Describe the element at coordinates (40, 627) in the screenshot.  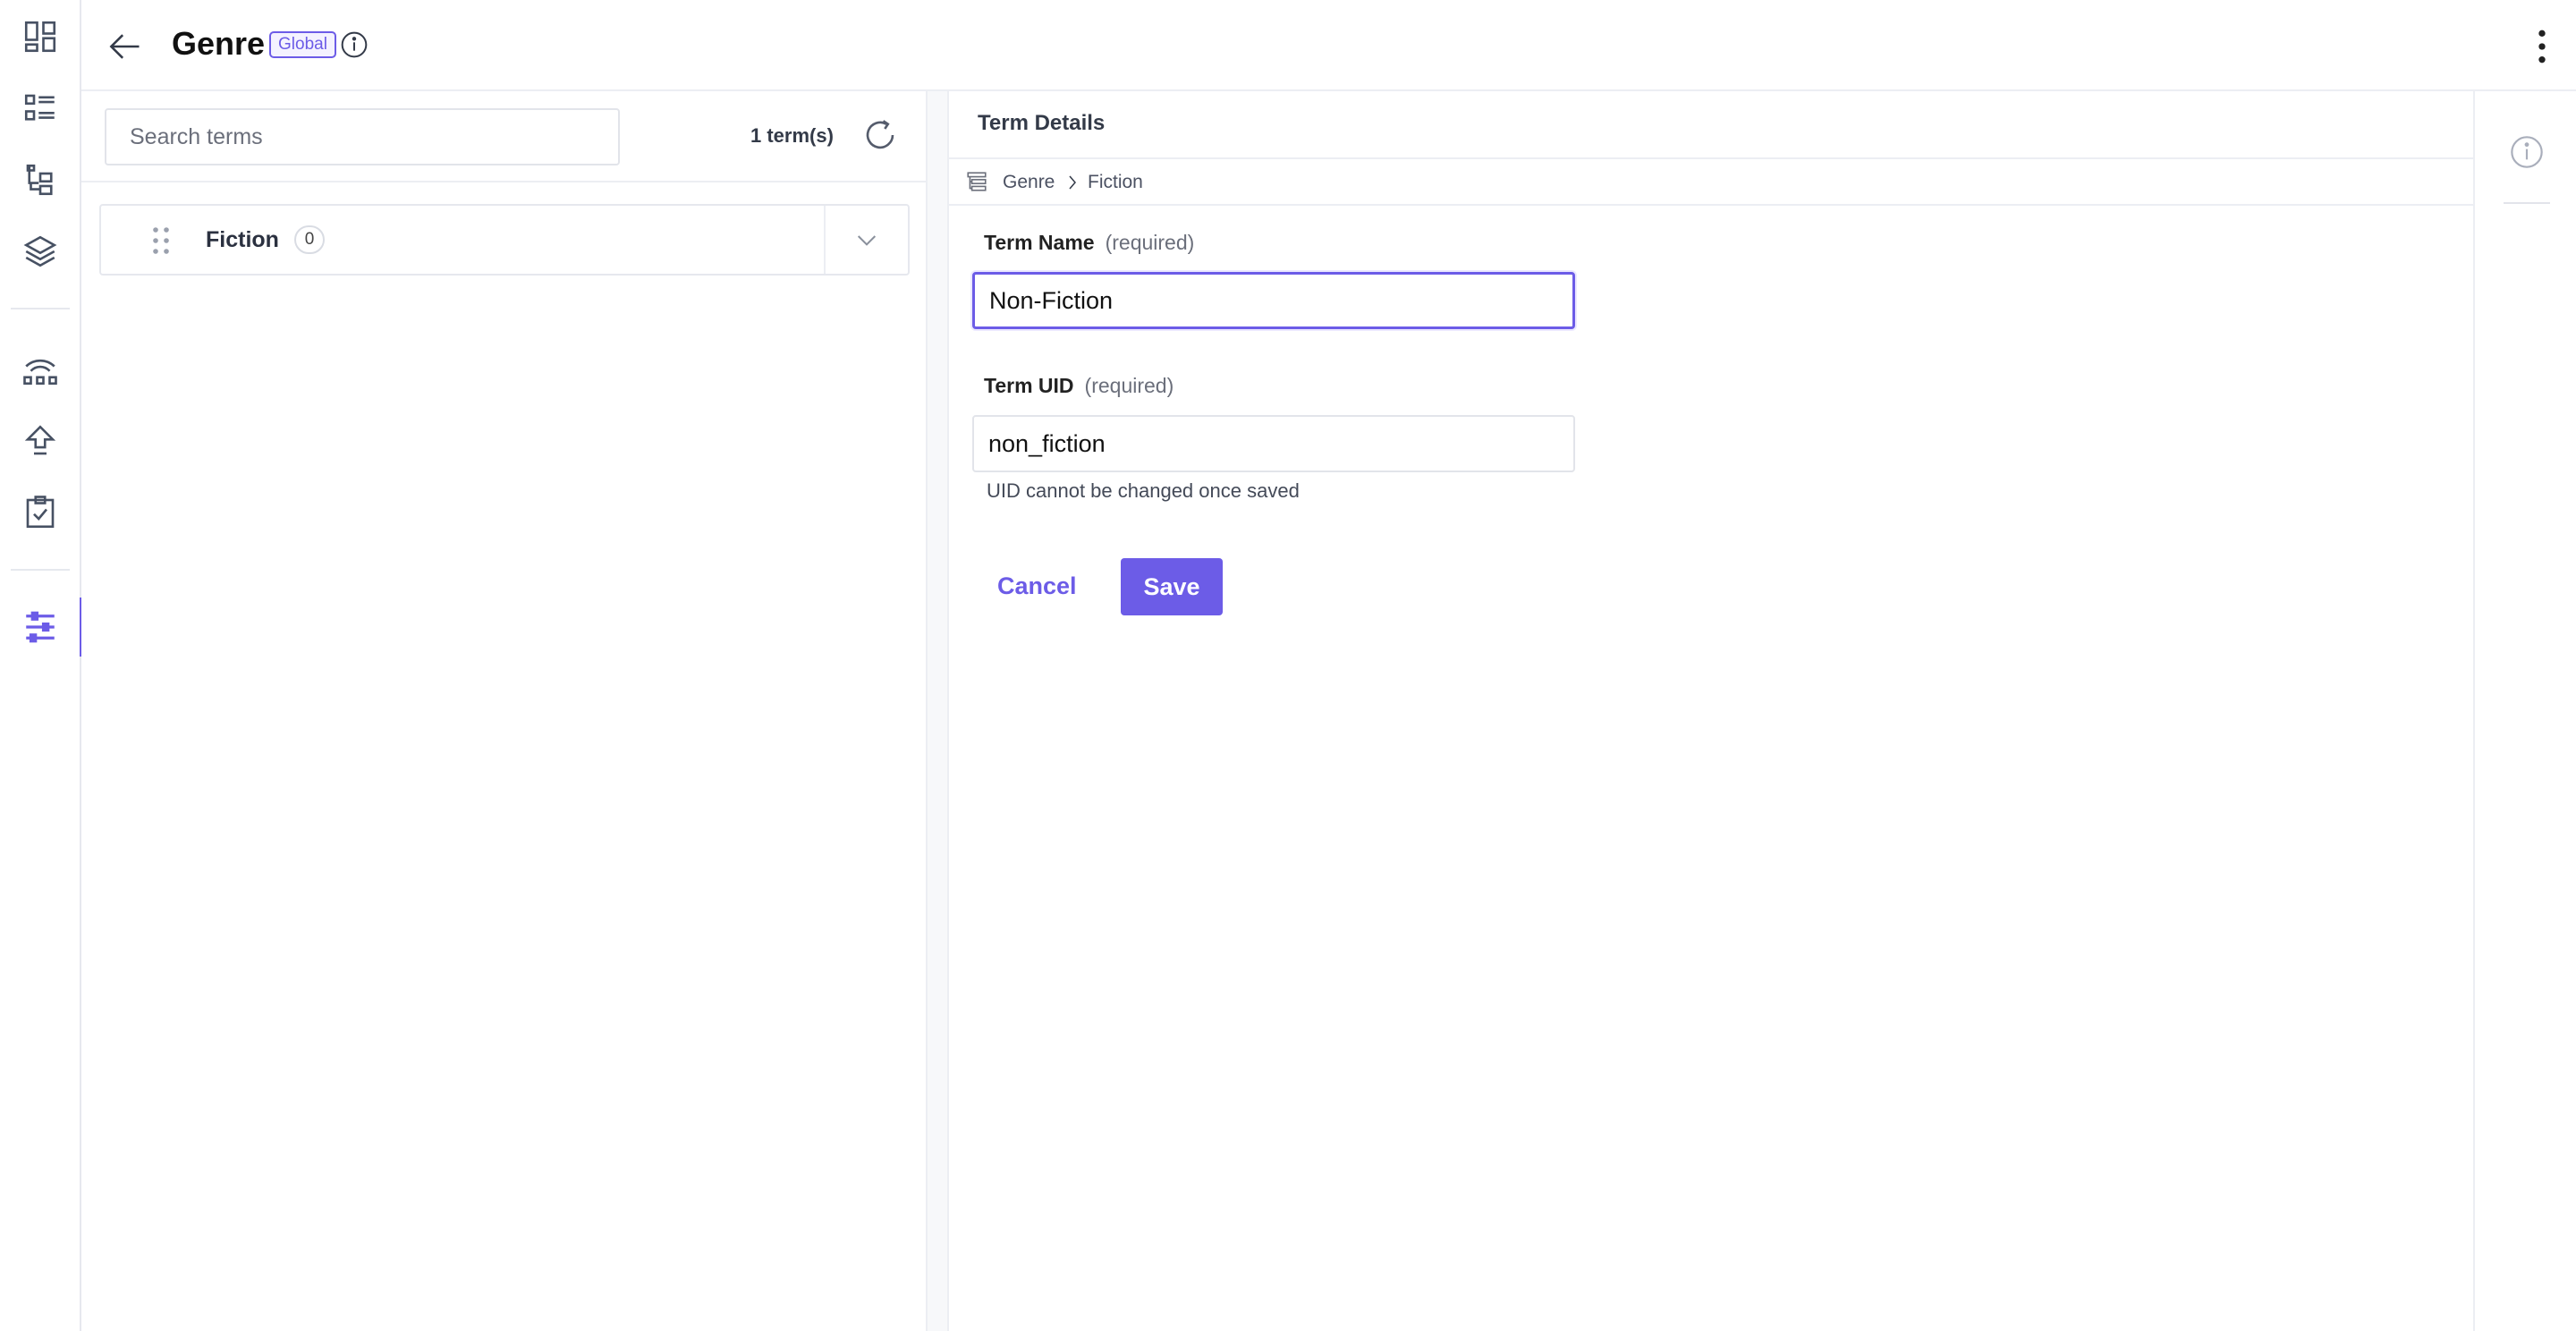
I see `settings-sliders-icon` at that location.